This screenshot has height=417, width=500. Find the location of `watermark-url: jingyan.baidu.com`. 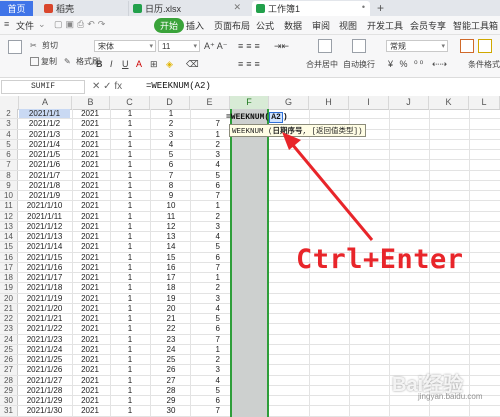

watermark-url: jingyan.baidu.com is located at coordinates (450, 396).